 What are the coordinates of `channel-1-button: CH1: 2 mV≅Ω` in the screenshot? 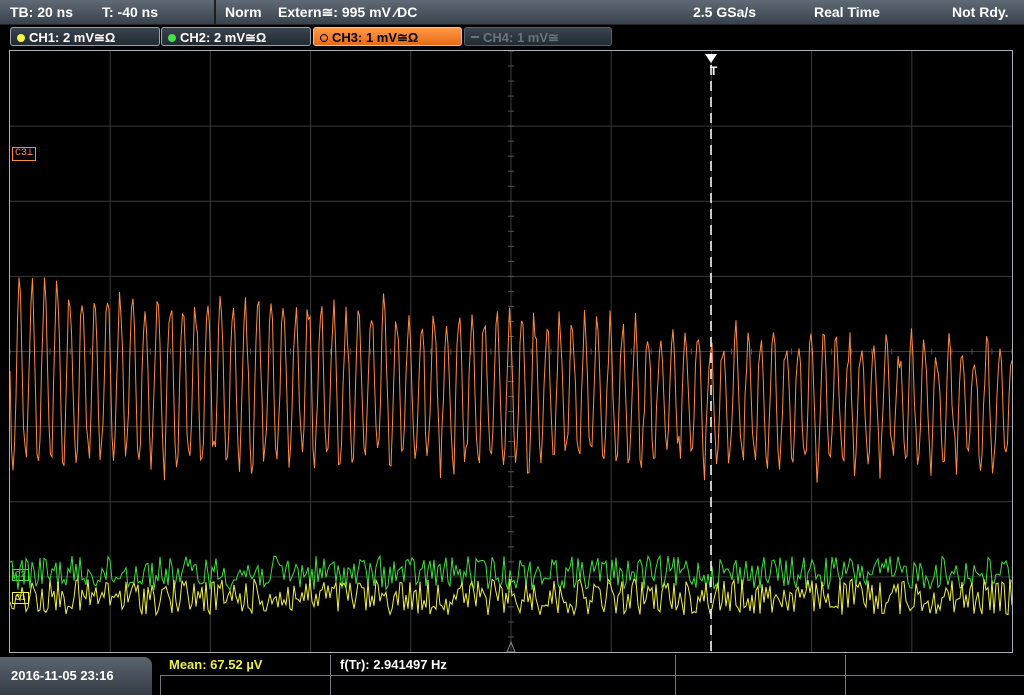 It's located at (85, 36).